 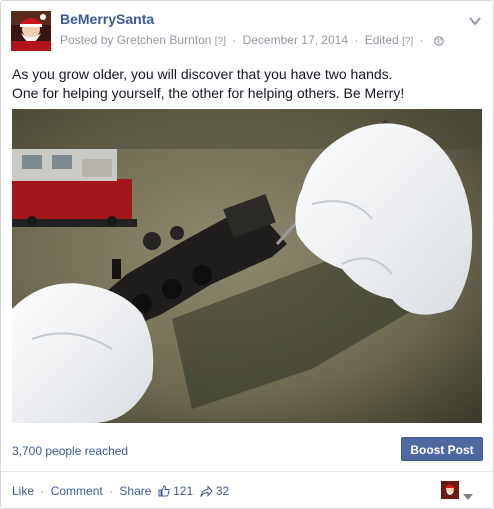 What do you see at coordinates (77, 491) in the screenshot?
I see `comment-link: Comment` at bounding box center [77, 491].